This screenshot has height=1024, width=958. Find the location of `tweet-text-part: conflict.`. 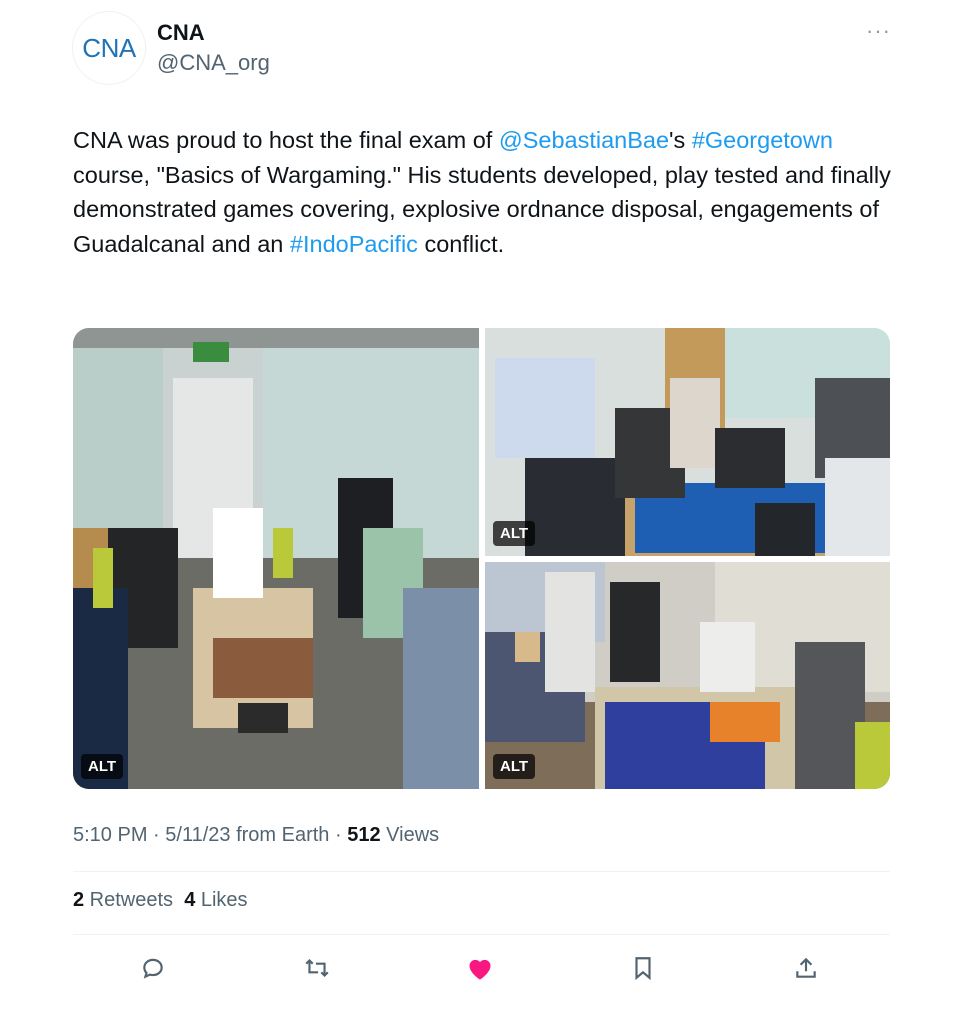

tweet-text-part: conflict. is located at coordinates (461, 243).